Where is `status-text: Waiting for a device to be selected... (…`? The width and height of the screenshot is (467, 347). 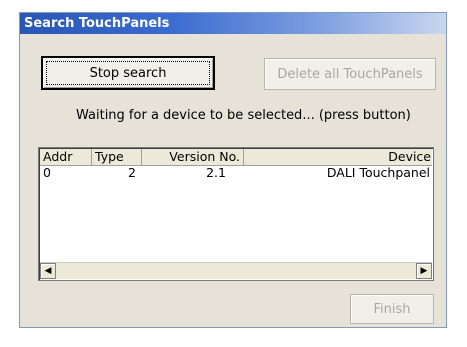 status-text: Waiting for a device to be selected... (… is located at coordinates (243, 115).